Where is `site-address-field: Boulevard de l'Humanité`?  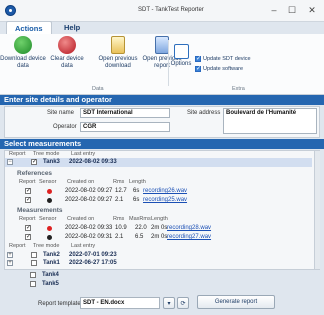
site-address-field: Boulevard de l'Humanité is located at coordinates (270, 121).